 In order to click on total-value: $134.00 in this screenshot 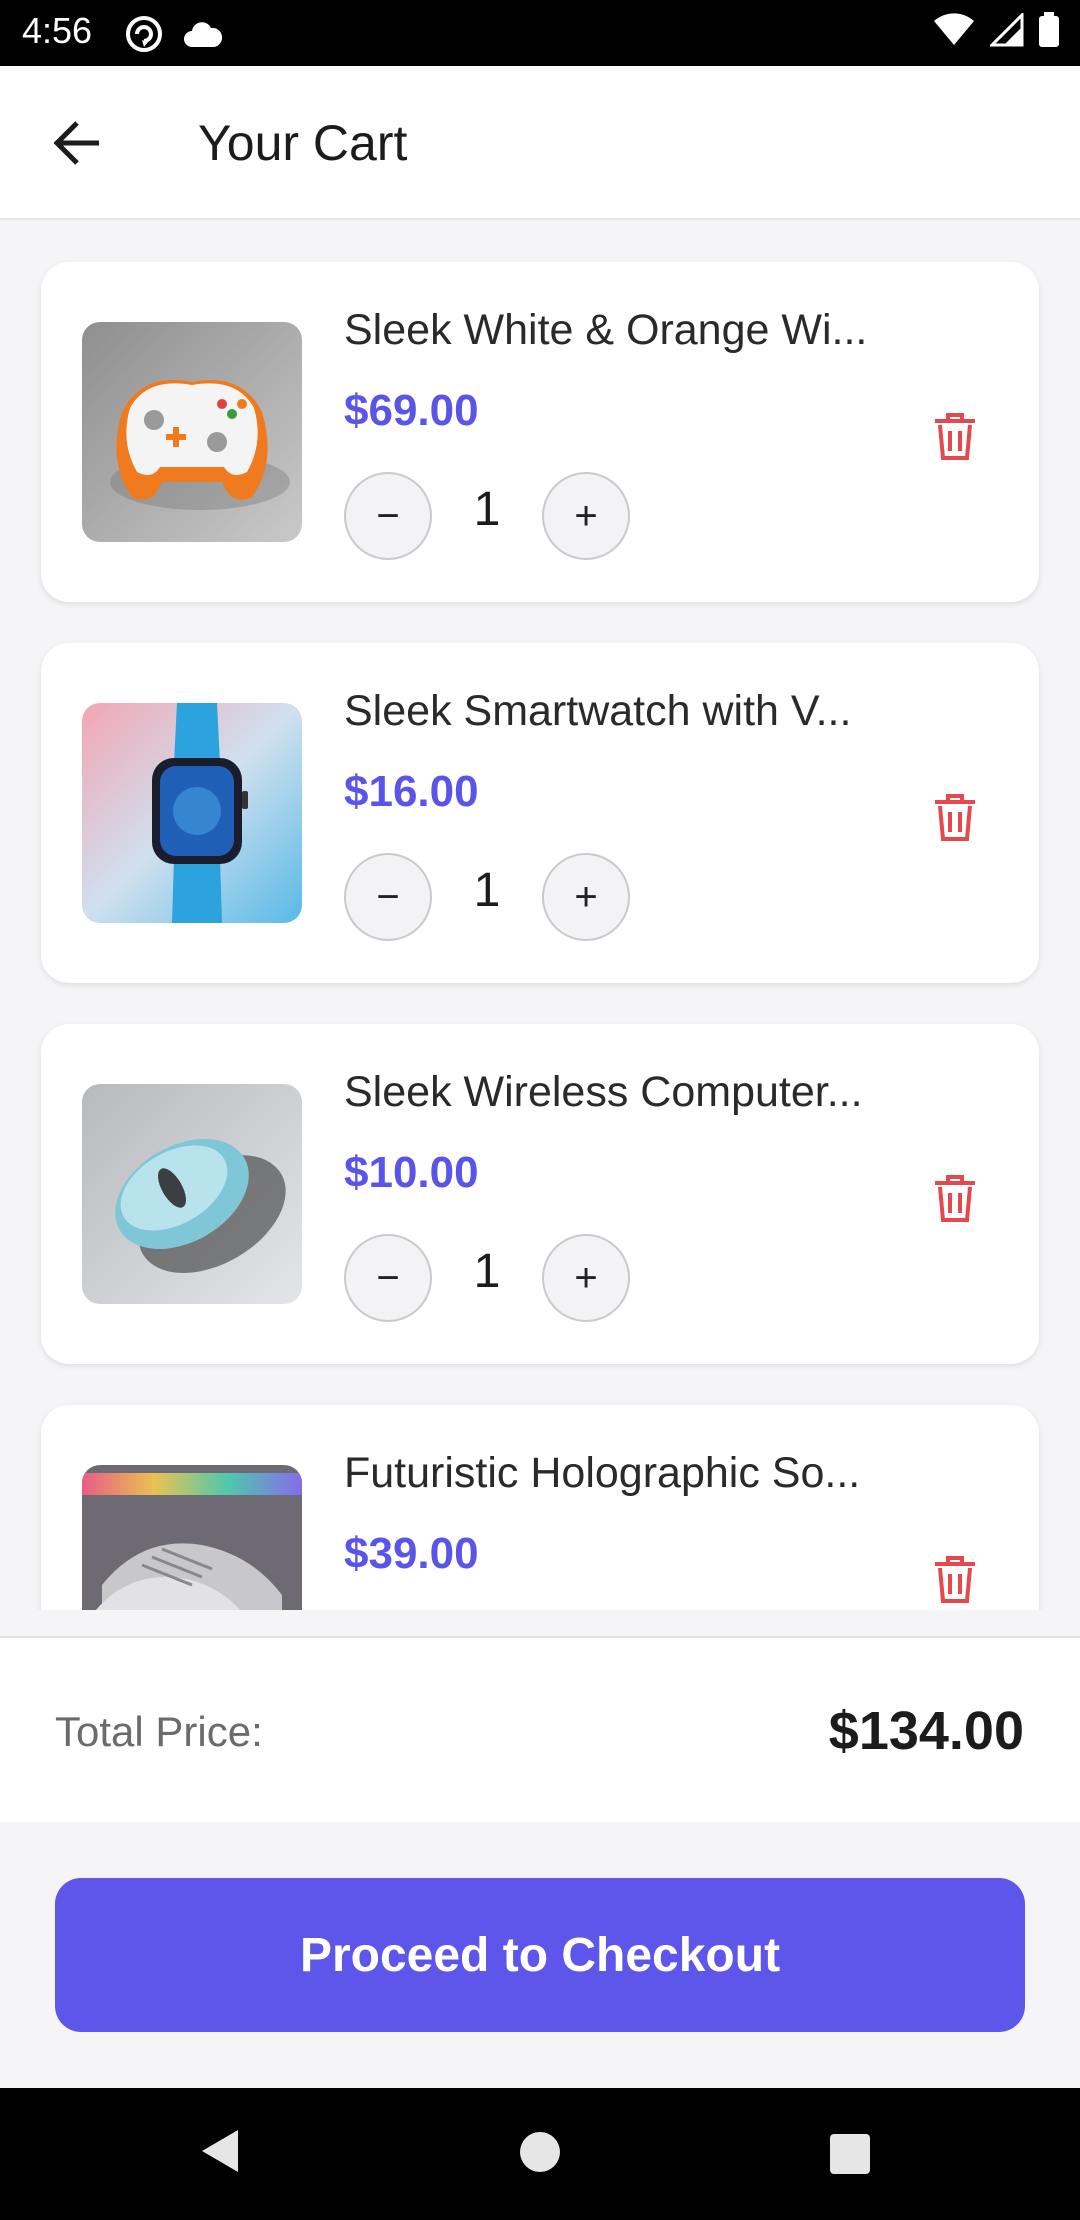, I will do `click(926, 1731)`.